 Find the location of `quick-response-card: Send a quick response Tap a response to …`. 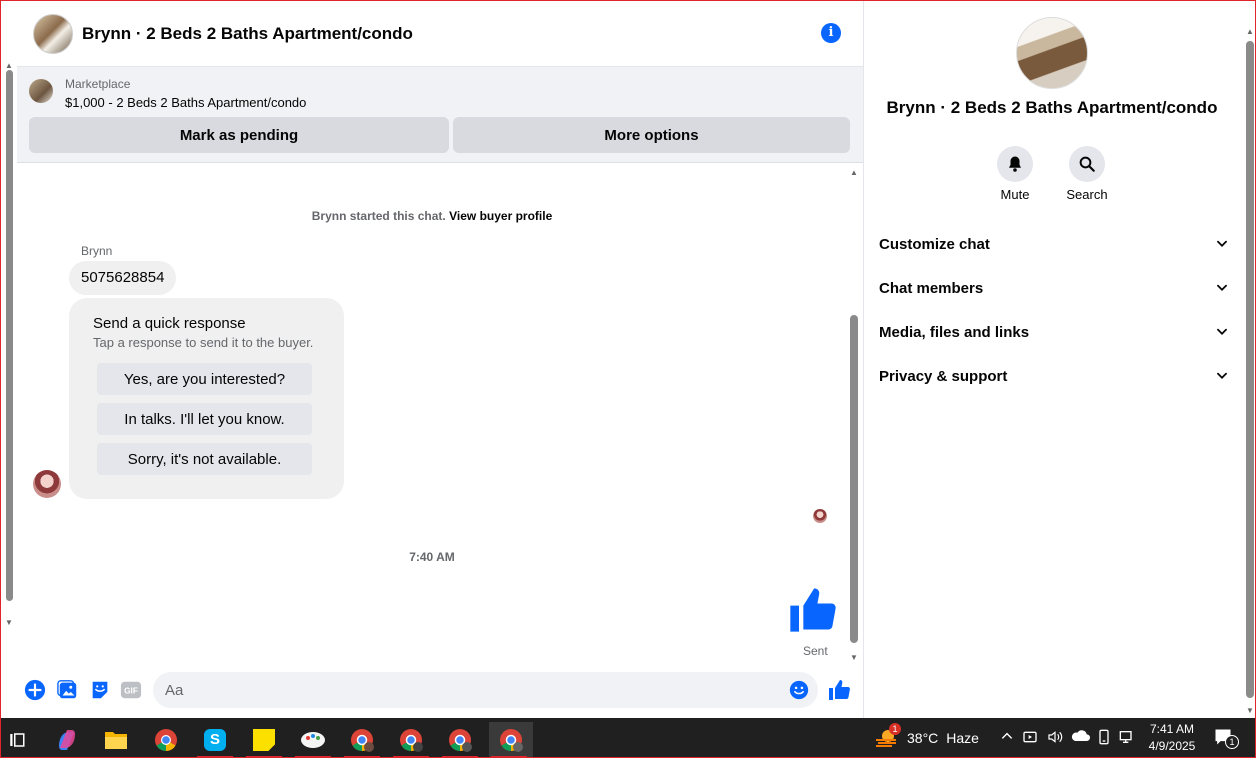

quick-response-card: Send a quick response Tap a response to … is located at coordinates (206, 398).